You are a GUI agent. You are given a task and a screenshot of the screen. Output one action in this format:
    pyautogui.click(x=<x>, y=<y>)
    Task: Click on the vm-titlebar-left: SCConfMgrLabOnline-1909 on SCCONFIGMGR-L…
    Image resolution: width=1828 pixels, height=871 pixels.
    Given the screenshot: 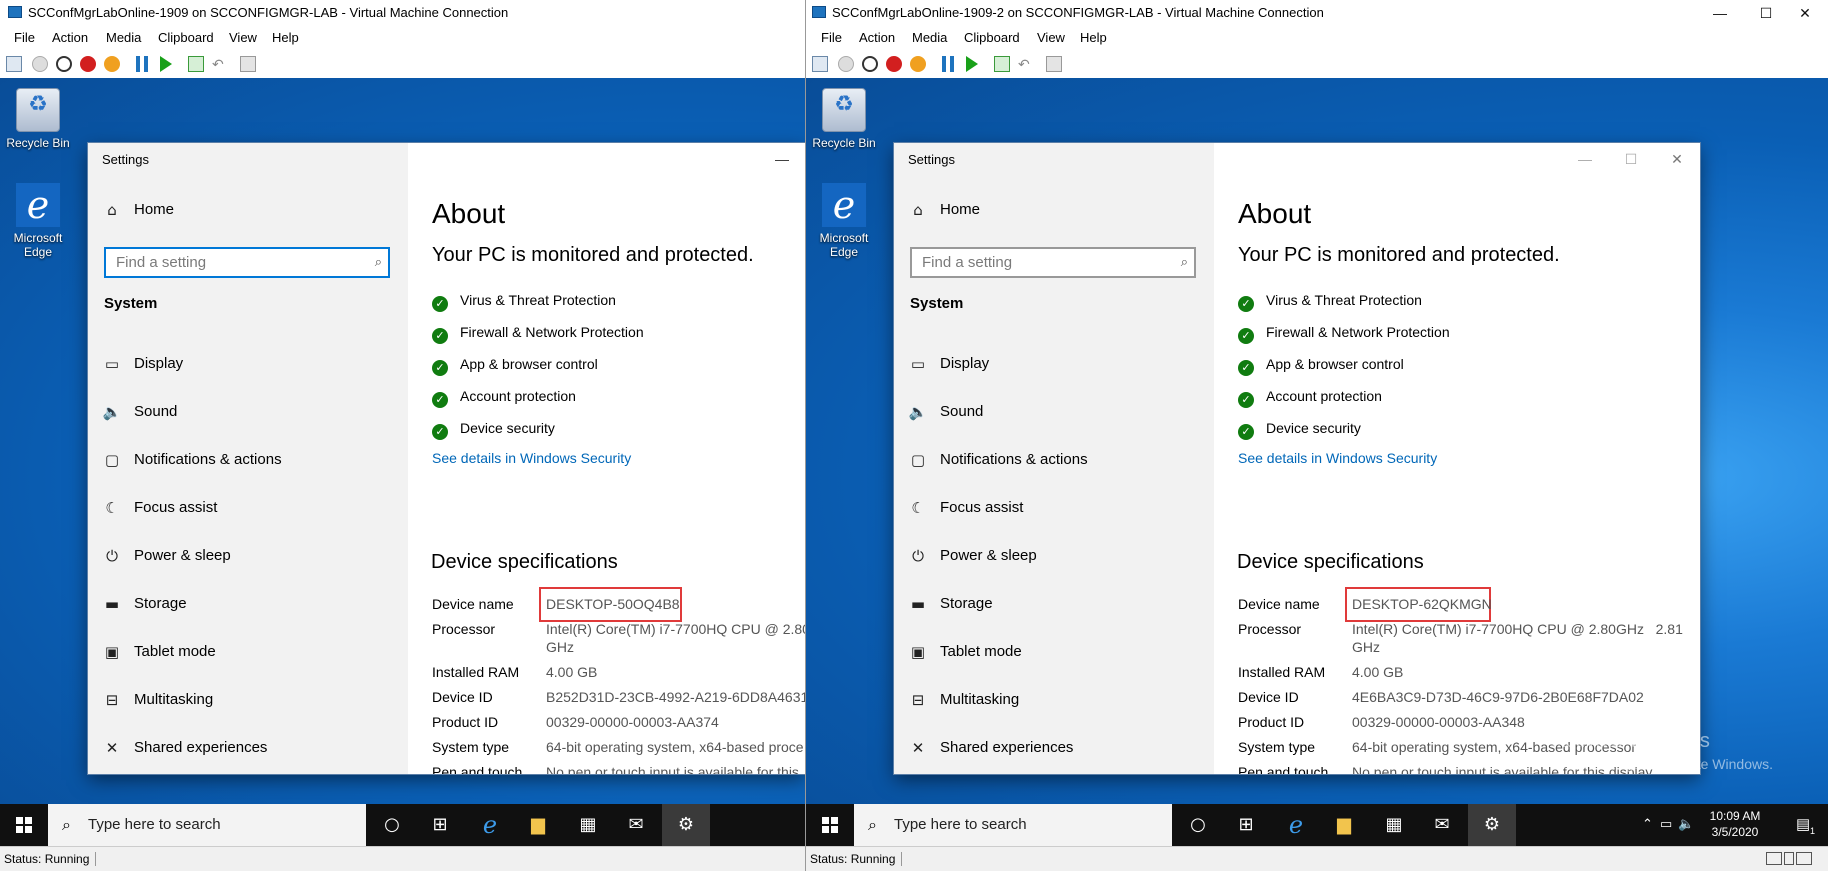 What is the action you would take?
    pyautogui.click(x=402, y=13)
    